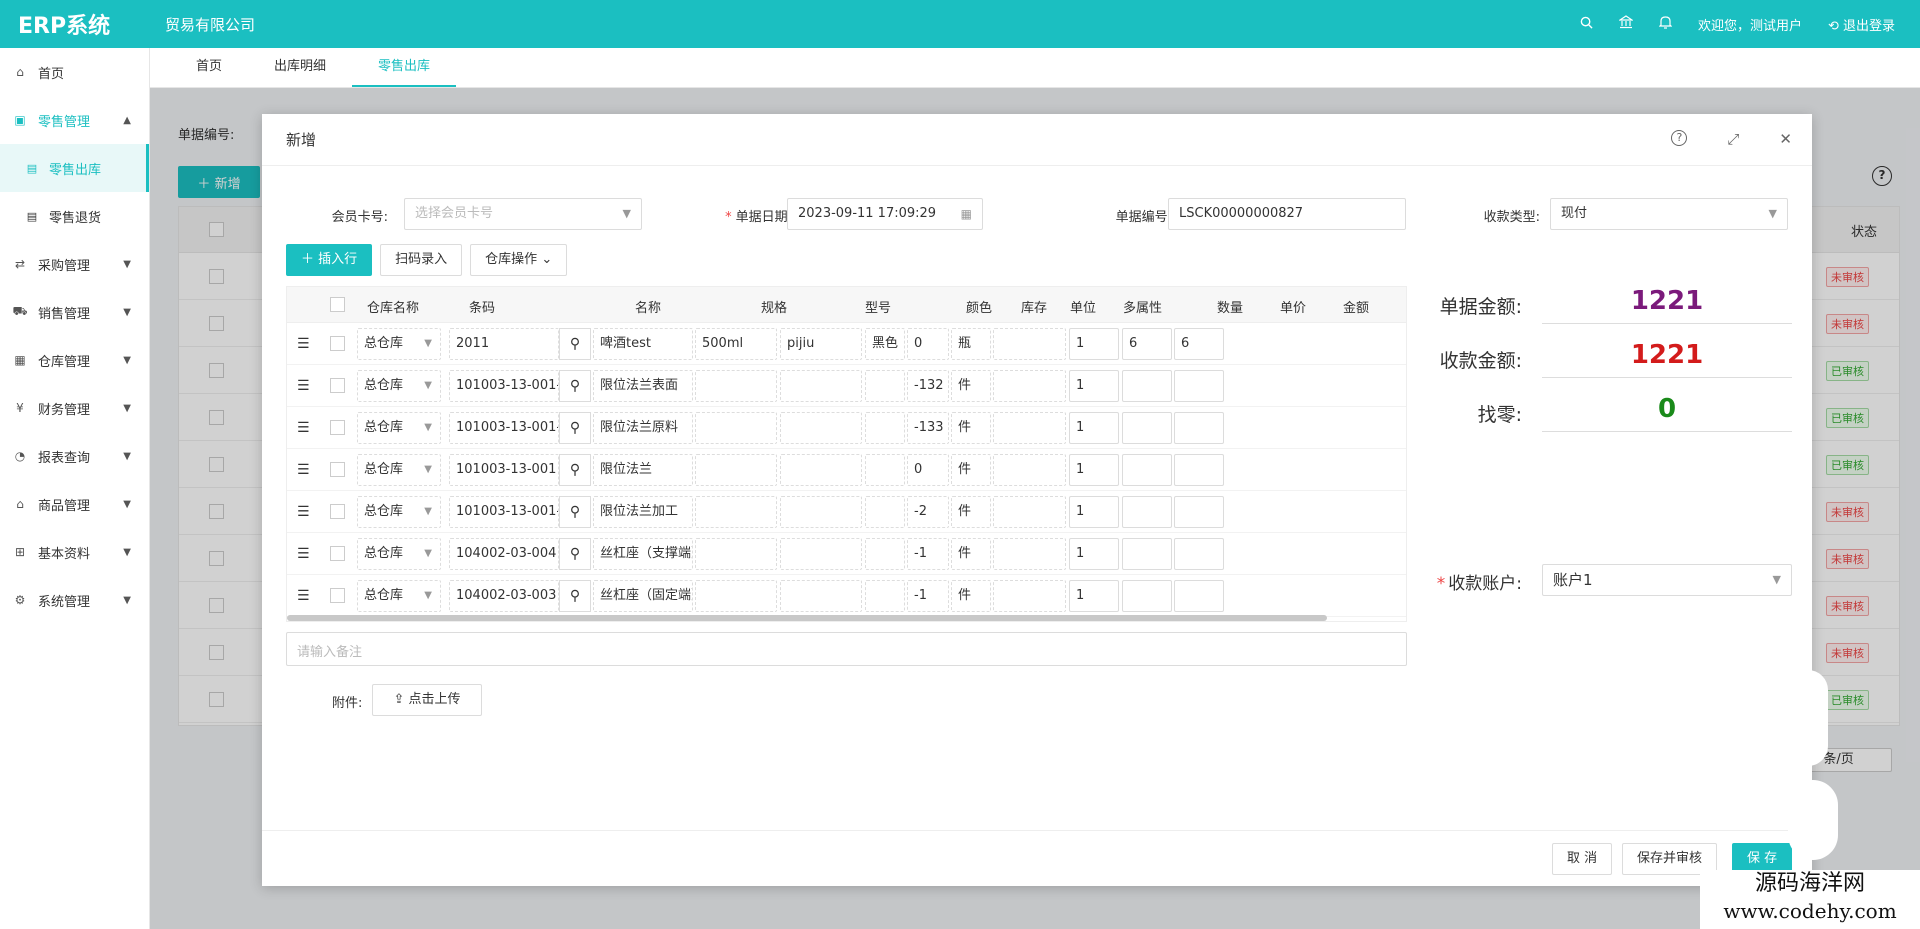 The image size is (1920, 929). What do you see at coordinates (846, 649) in the screenshot?
I see `remark-textarea: 请输入备注` at bounding box center [846, 649].